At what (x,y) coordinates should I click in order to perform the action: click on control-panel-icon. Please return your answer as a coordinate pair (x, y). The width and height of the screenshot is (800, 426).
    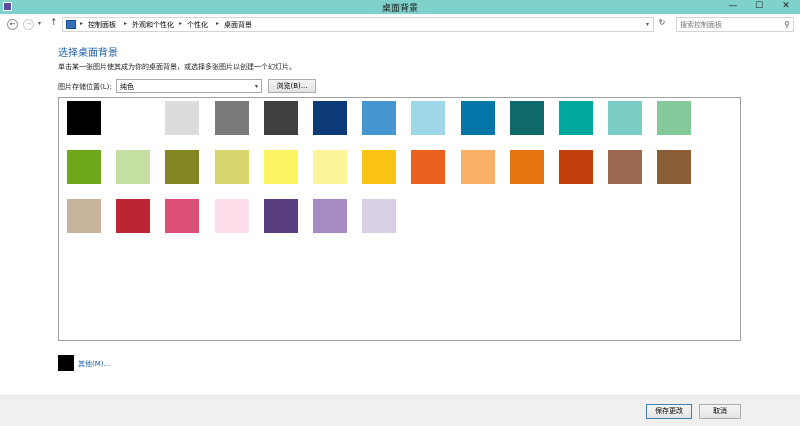
    Looking at the image, I should click on (71, 24).